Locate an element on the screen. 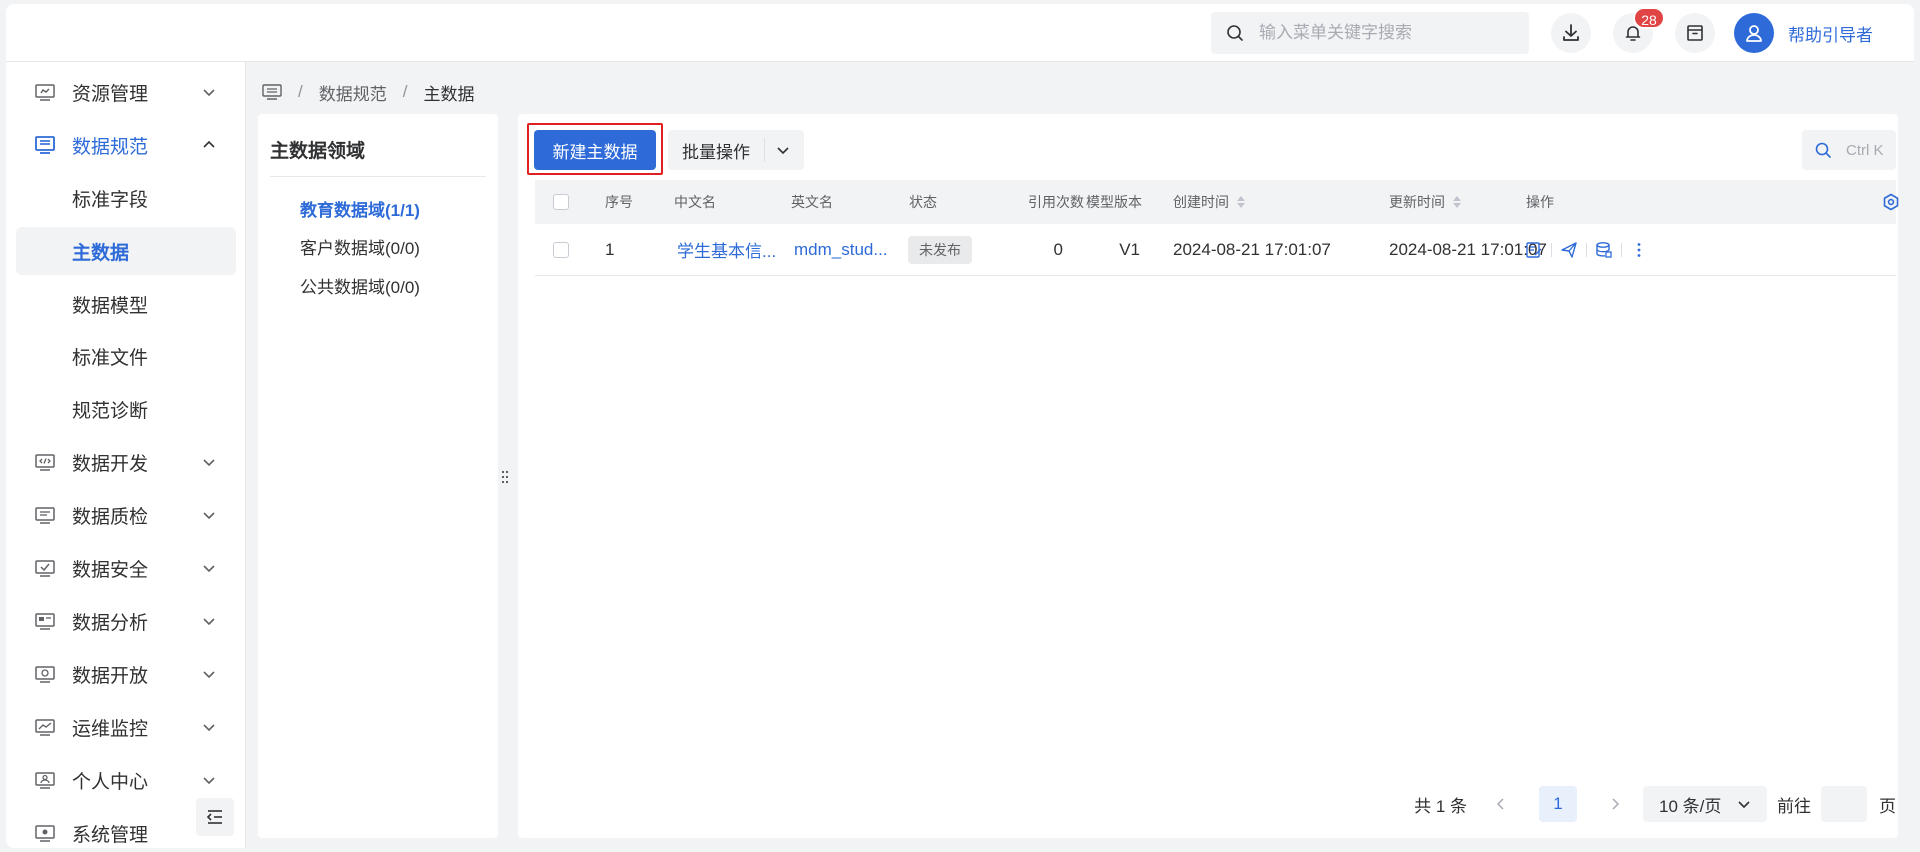 This screenshot has width=1920, height=852. sidebar-item-data-dev: 数据开发 is located at coordinates (126, 462).